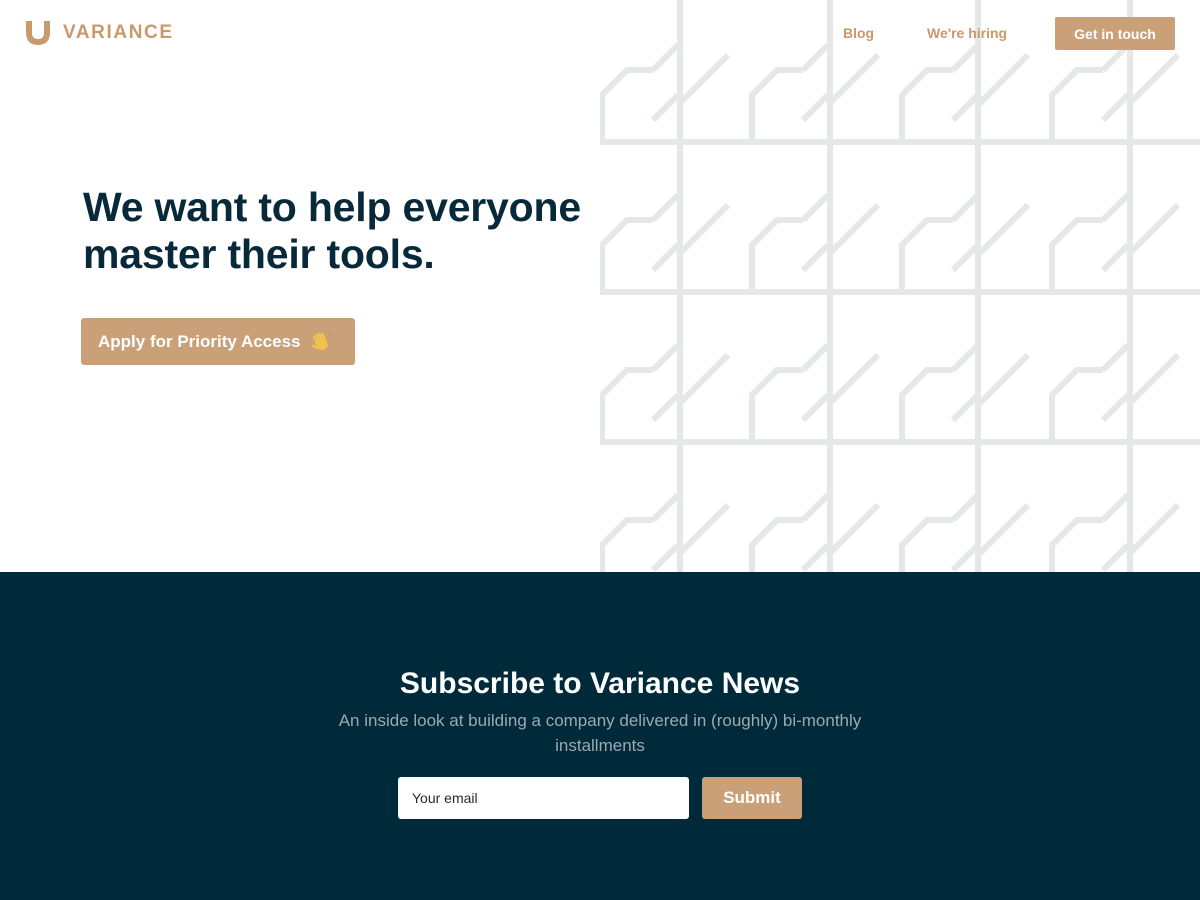 This screenshot has height=900, width=1200. I want to click on newsletter-title: Subscribe to Variance News, so click(600, 683).